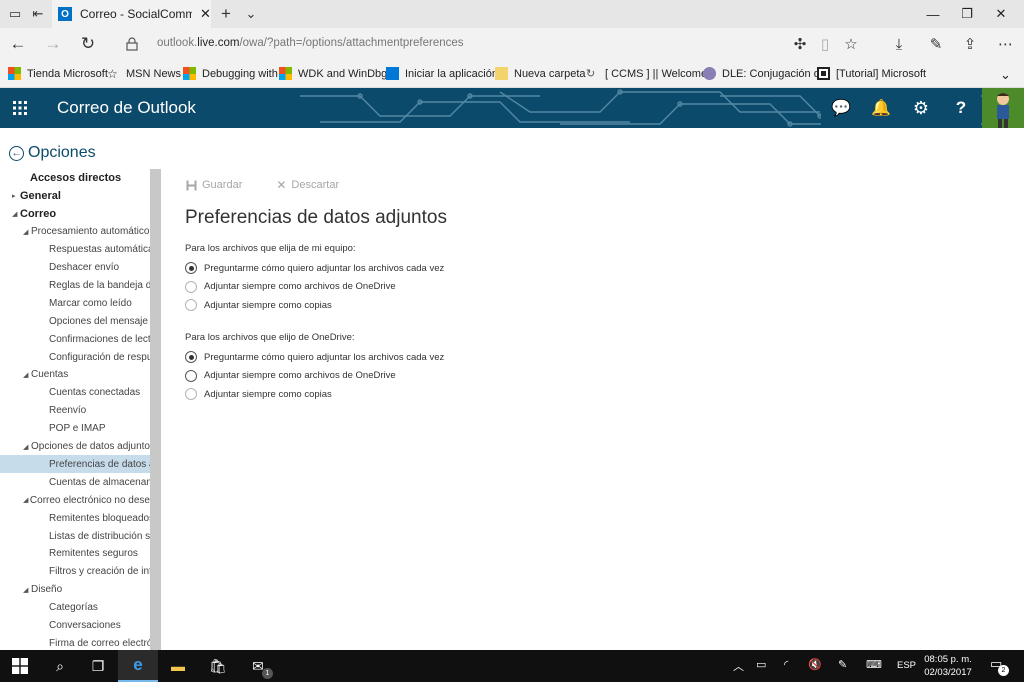  I want to click on tray-chevron-up-icon: ︿, so click(738, 666).